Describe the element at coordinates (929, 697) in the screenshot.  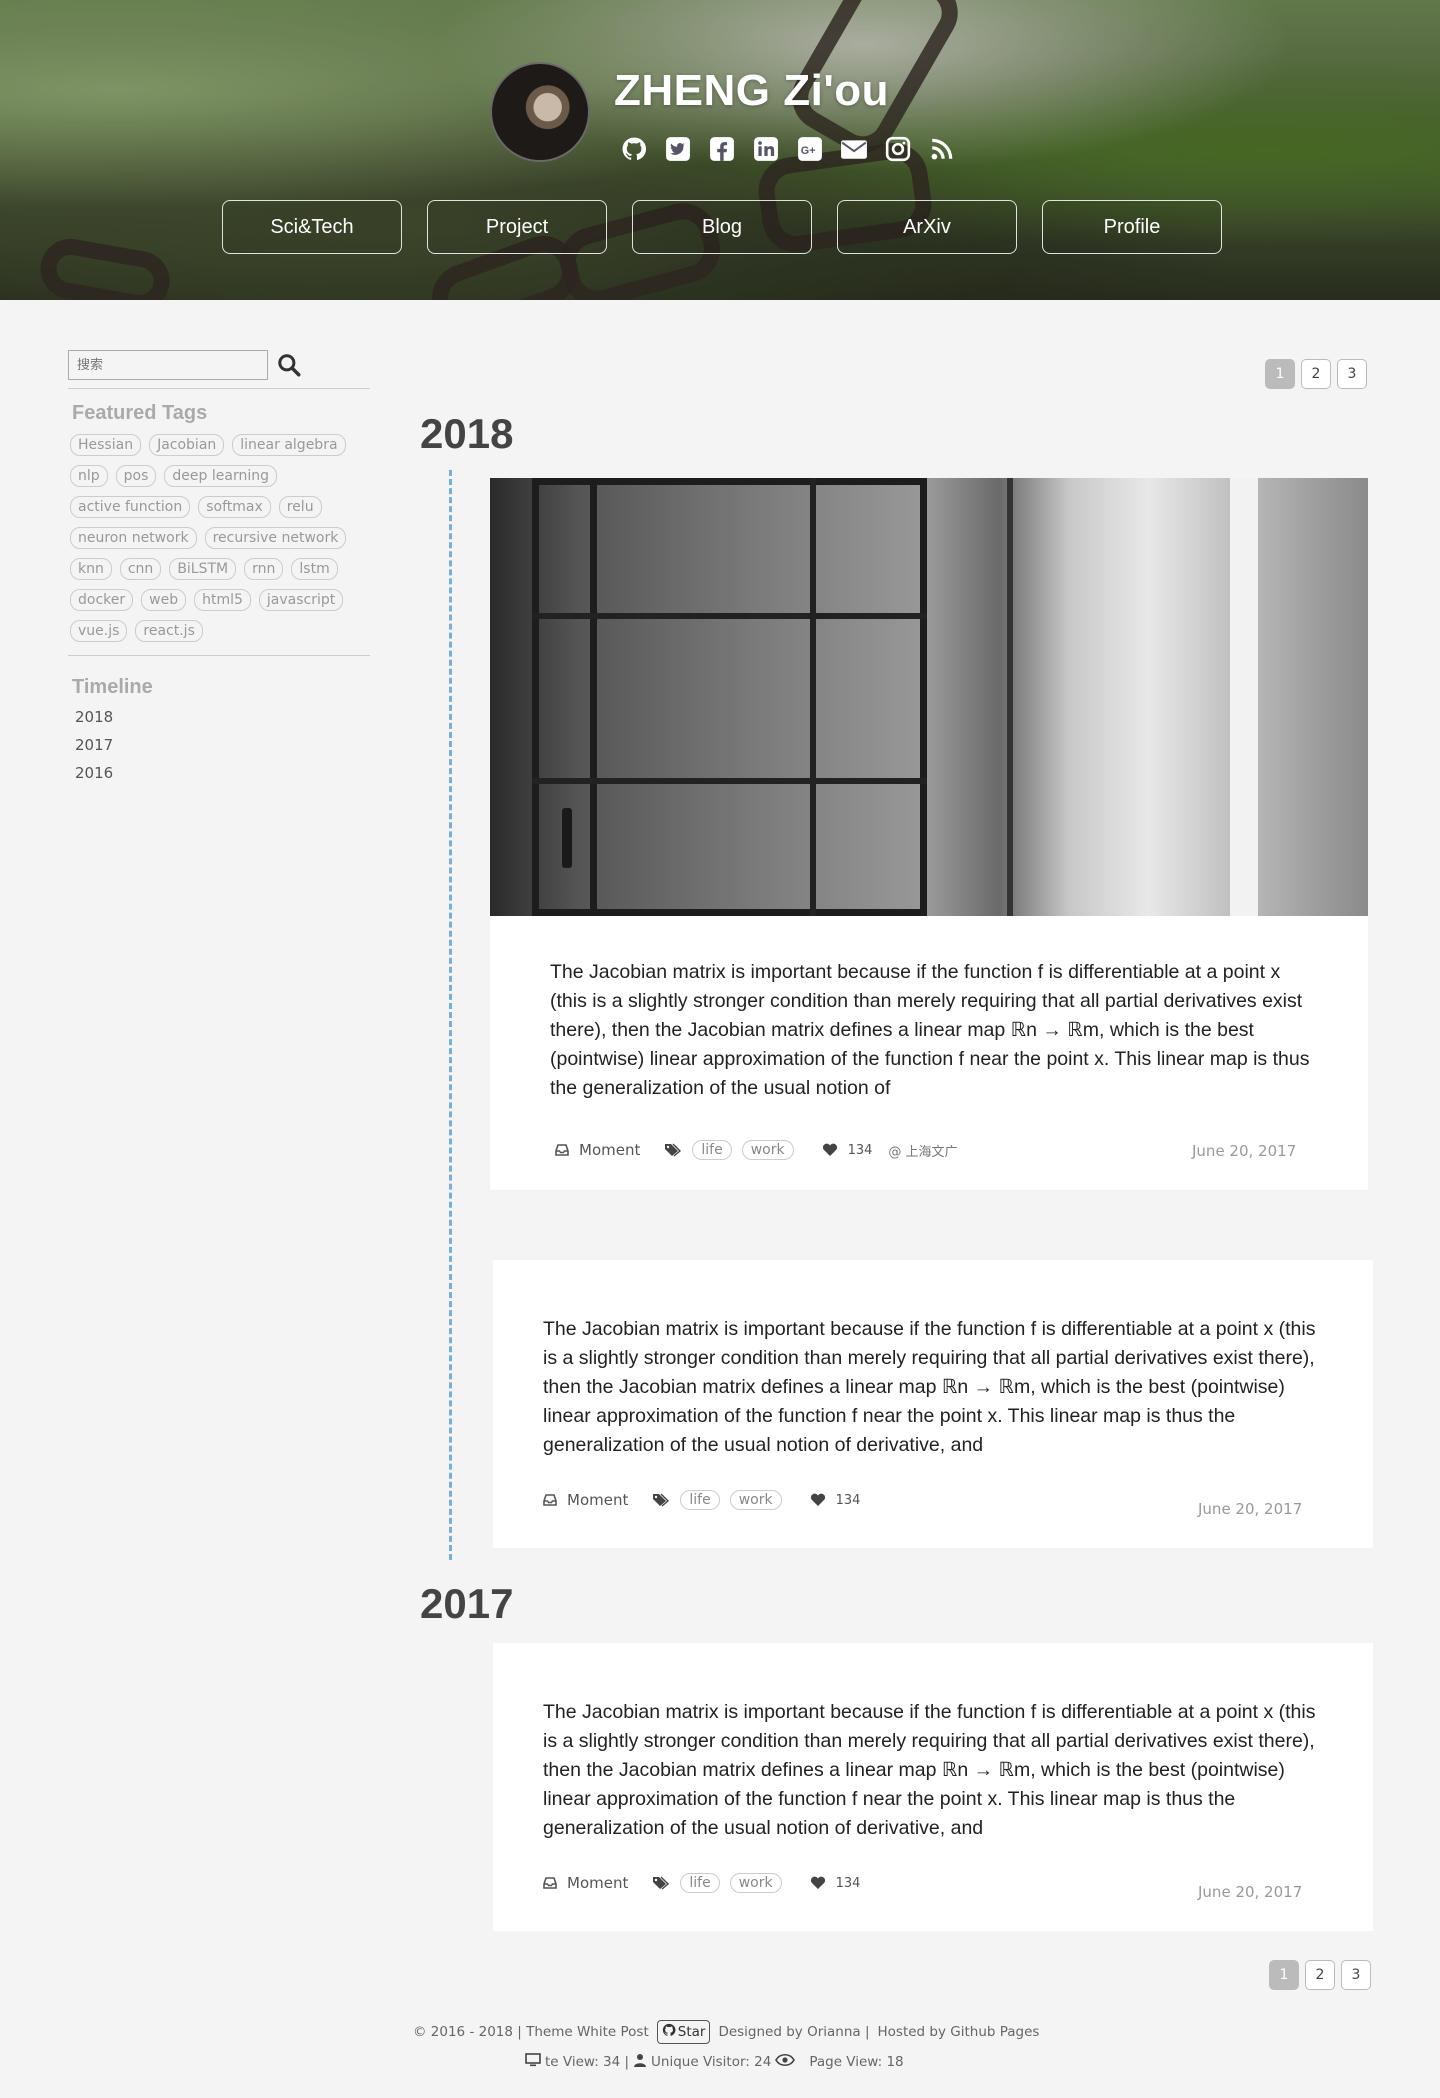
I see `post-image` at that location.